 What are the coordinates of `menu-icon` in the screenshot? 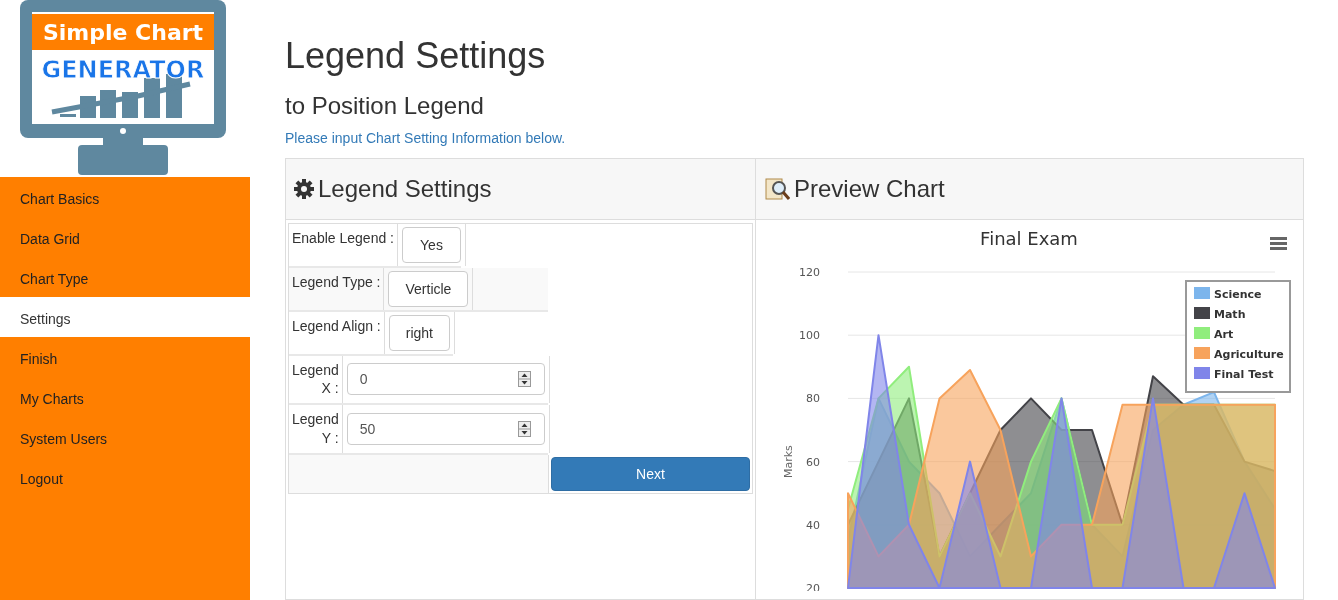 It's located at (1278, 243).